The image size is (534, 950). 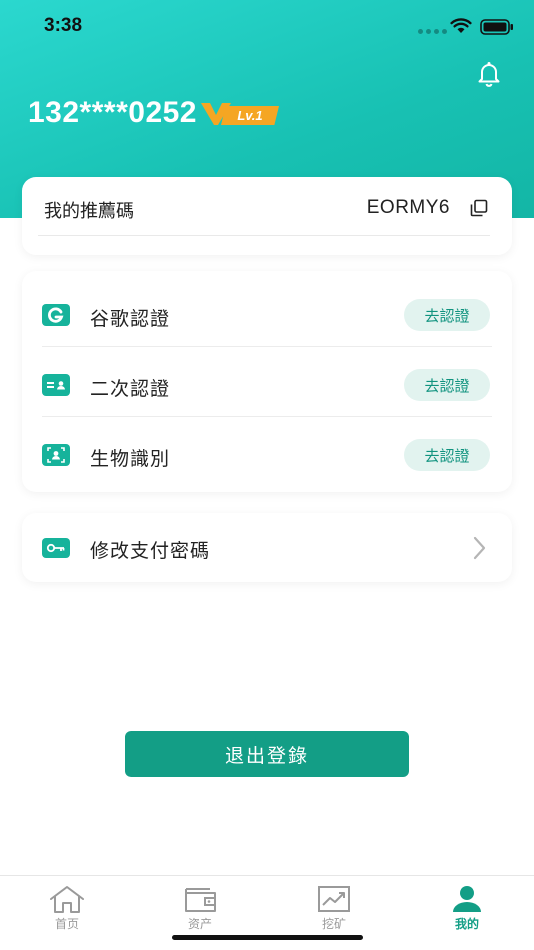 I want to click on google-verify-button: 去認證, so click(x=447, y=315).